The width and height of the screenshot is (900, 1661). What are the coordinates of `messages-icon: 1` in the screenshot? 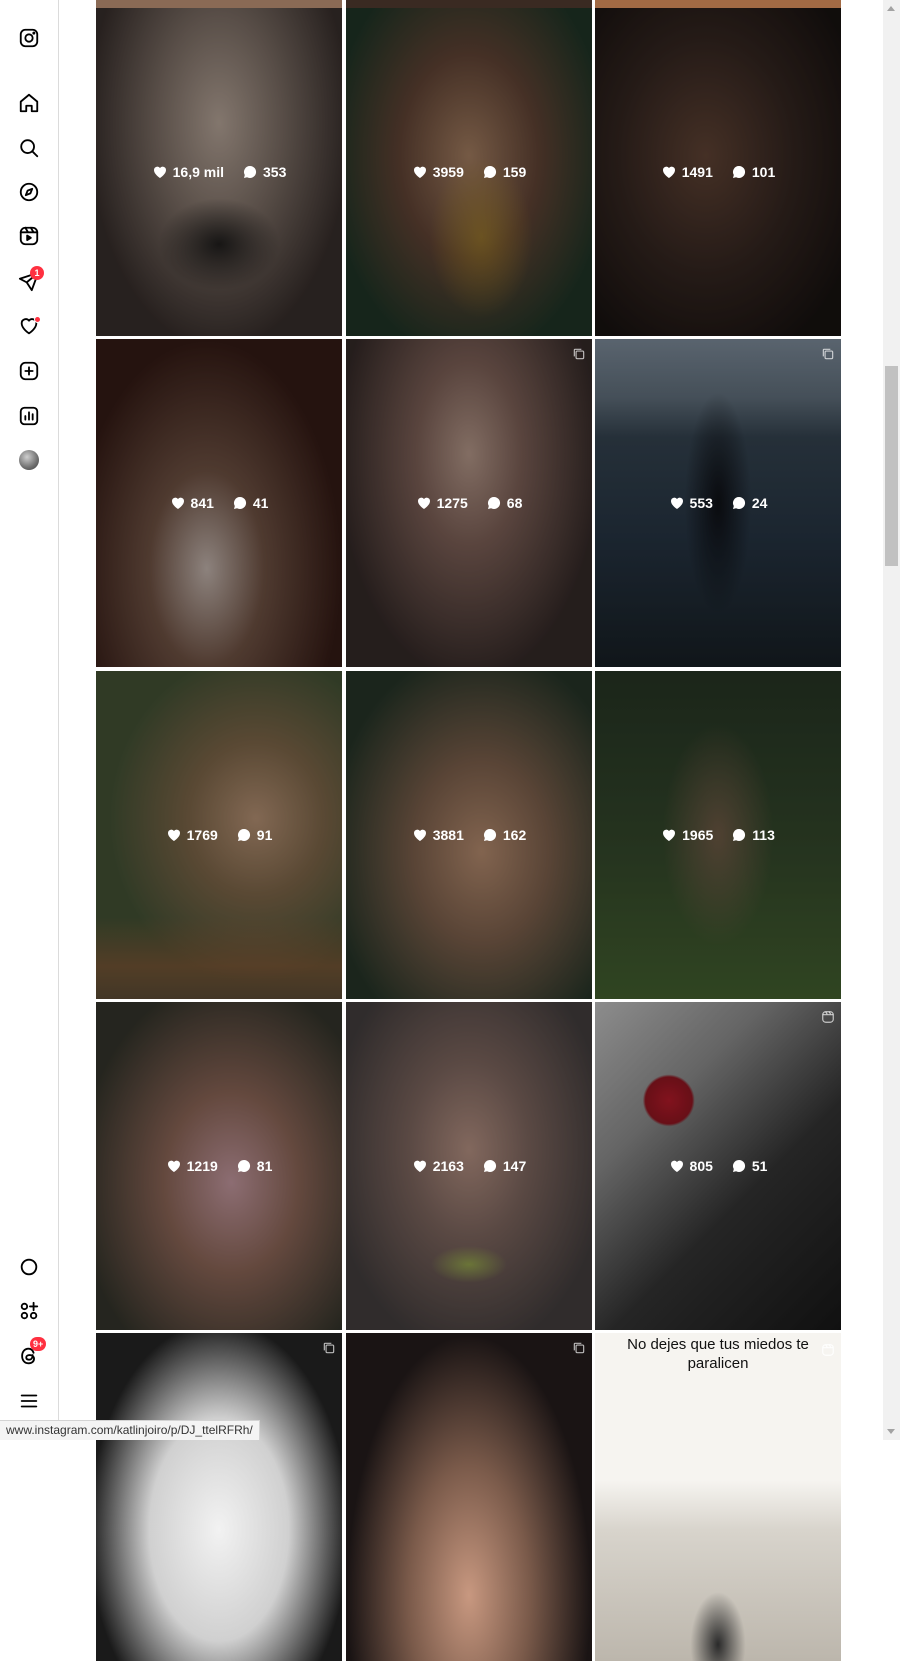 It's located at (29, 281).